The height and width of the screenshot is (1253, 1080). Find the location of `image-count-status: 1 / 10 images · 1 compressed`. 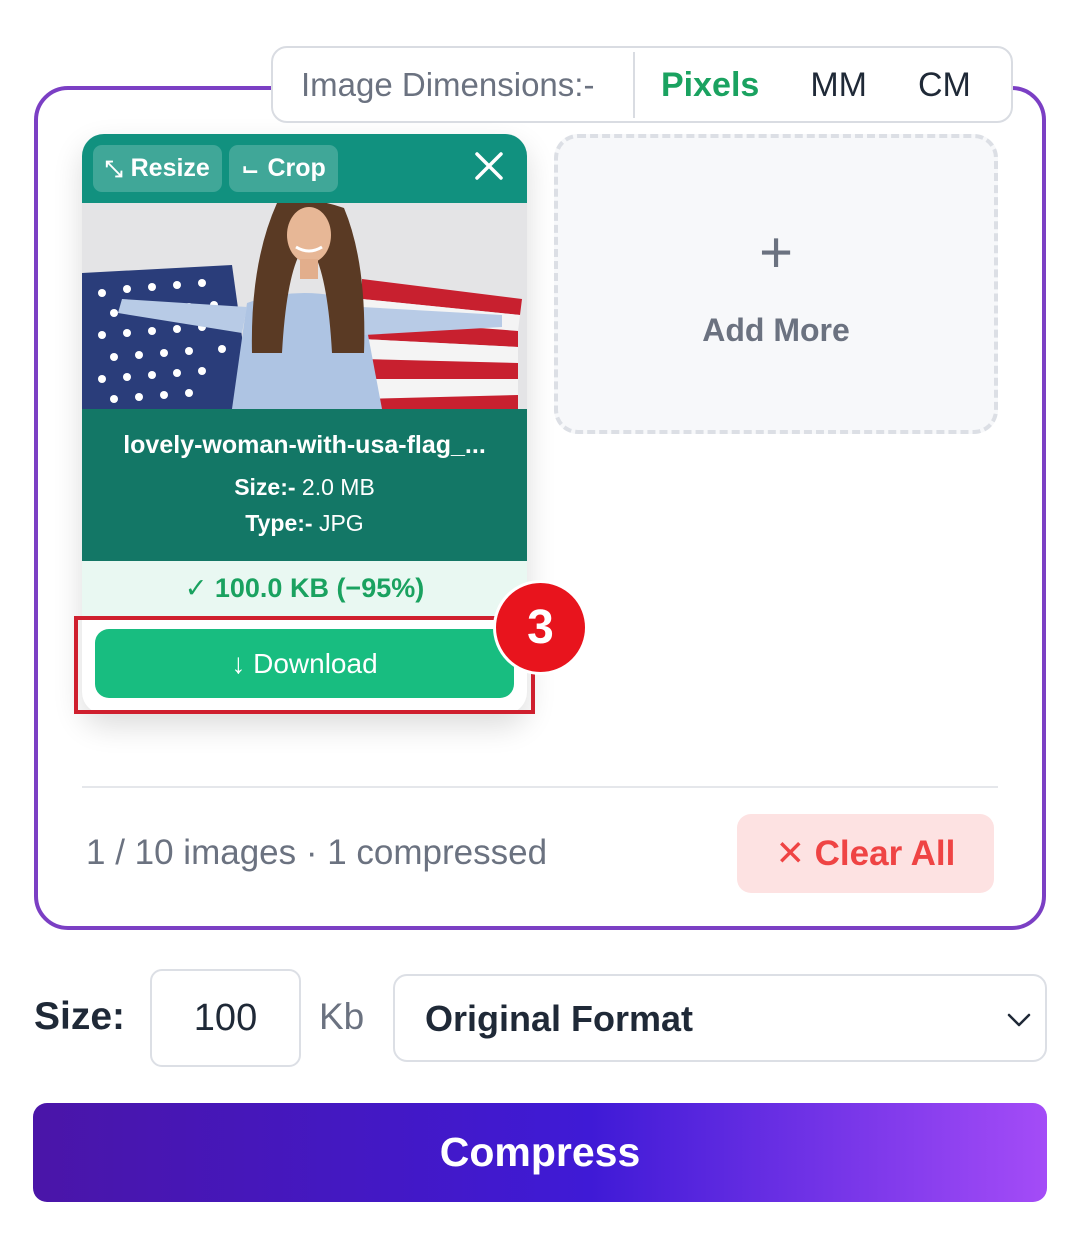

image-count-status: 1 / 10 images · 1 compressed is located at coordinates (317, 852).